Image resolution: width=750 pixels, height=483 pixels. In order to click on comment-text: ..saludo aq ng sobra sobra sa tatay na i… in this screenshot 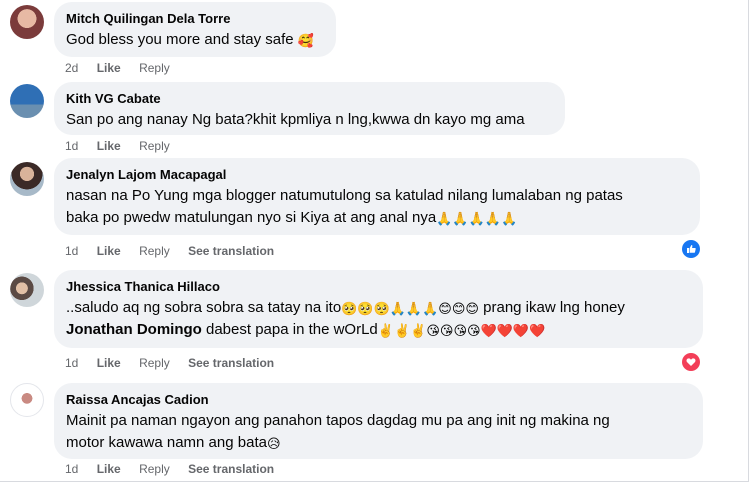, I will do `click(345, 318)`.